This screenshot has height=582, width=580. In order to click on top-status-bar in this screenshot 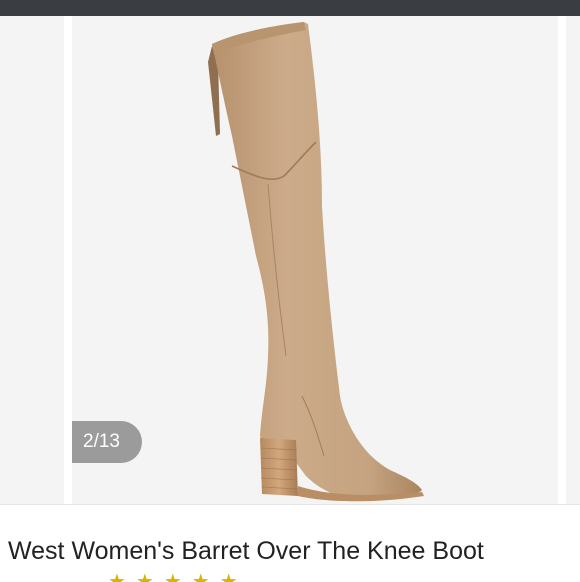, I will do `click(290, 8)`.